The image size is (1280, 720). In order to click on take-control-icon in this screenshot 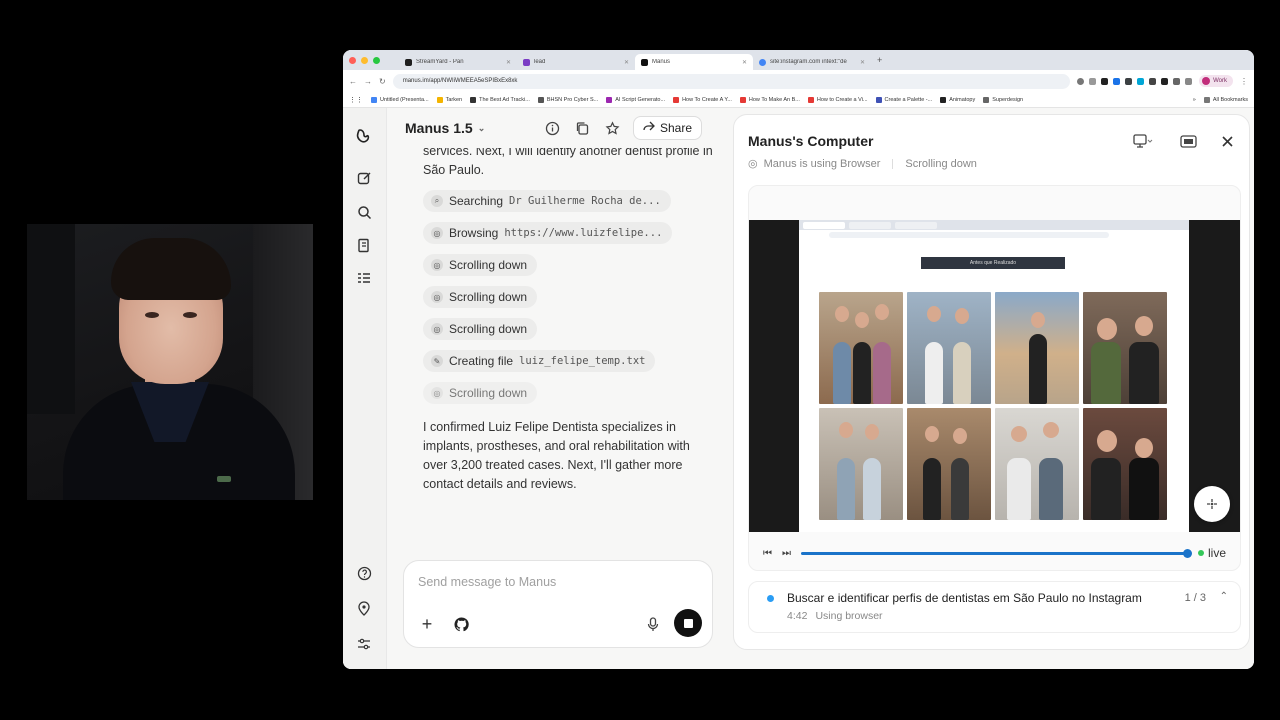, I will do `click(1212, 504)`.